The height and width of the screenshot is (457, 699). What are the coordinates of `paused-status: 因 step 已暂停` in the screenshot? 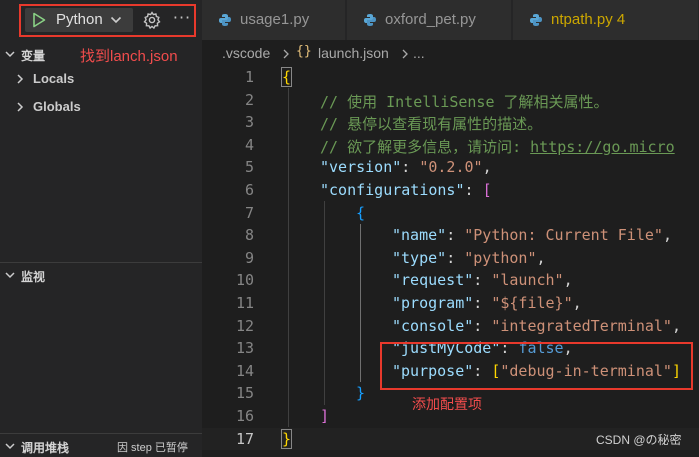 It's located at (152, 448).